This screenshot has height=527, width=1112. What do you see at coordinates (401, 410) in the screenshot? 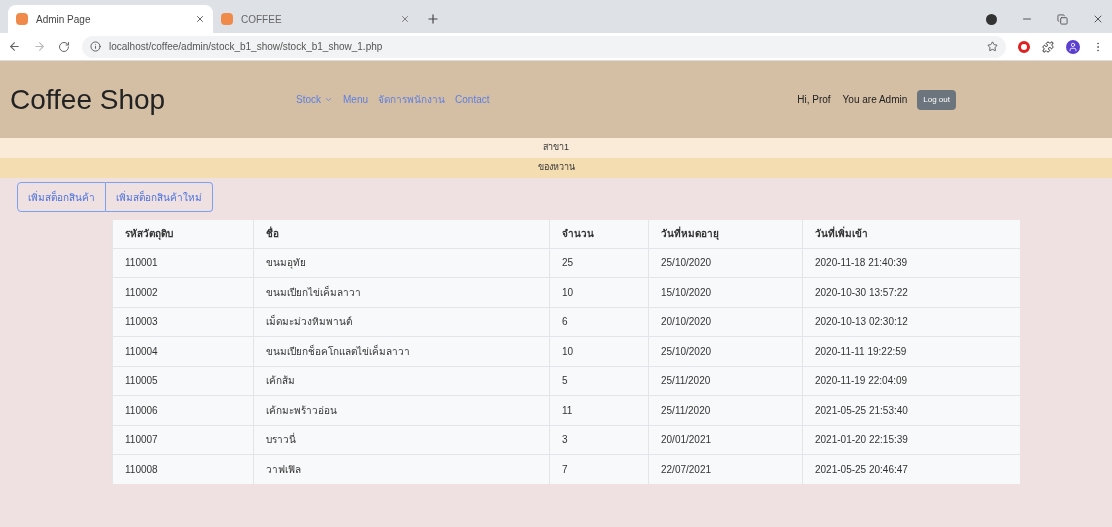
I see `table-cell: เค้กมะพร้าวอ่อน` at bounding box center [401, 410].